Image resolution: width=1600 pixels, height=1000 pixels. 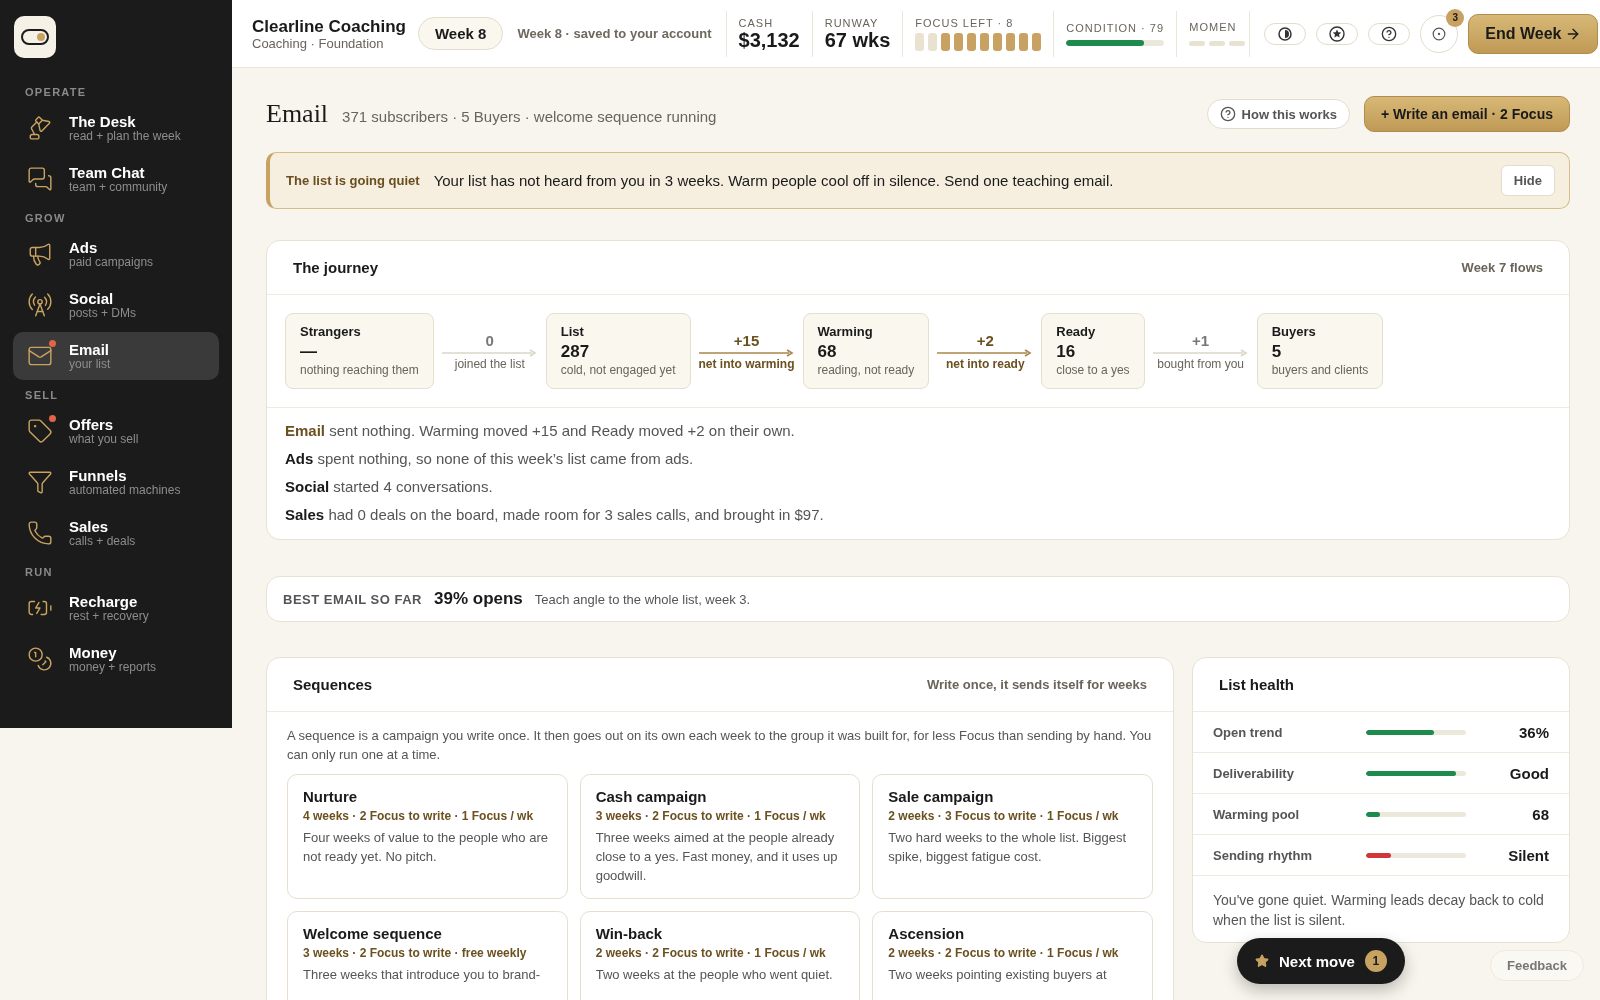 I want to click on sidebar-item: Offers what you sell, so click(x=116, y=431).